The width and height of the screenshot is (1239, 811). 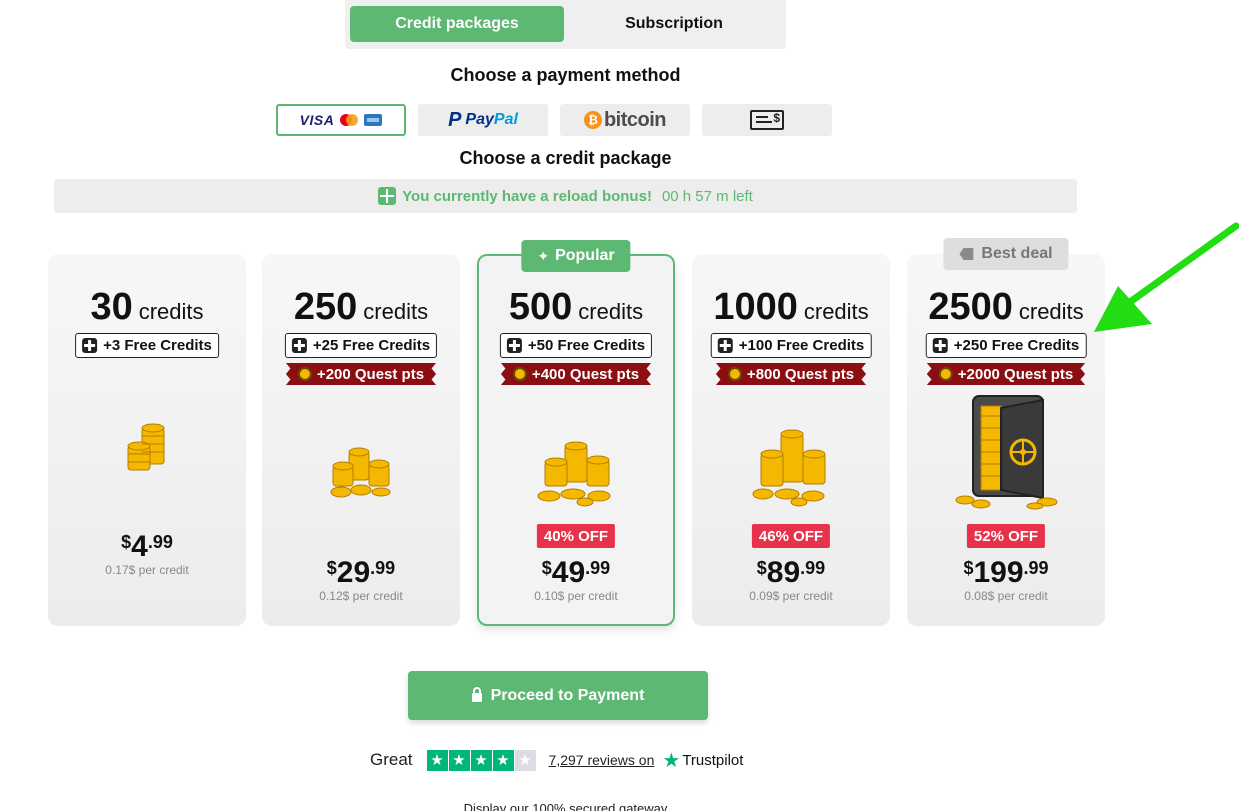 What do you see at coordinates (800, 374) in the screenshot?
I see `quest-points-label: +800 Quest pts` at bounding box center [800, 374].